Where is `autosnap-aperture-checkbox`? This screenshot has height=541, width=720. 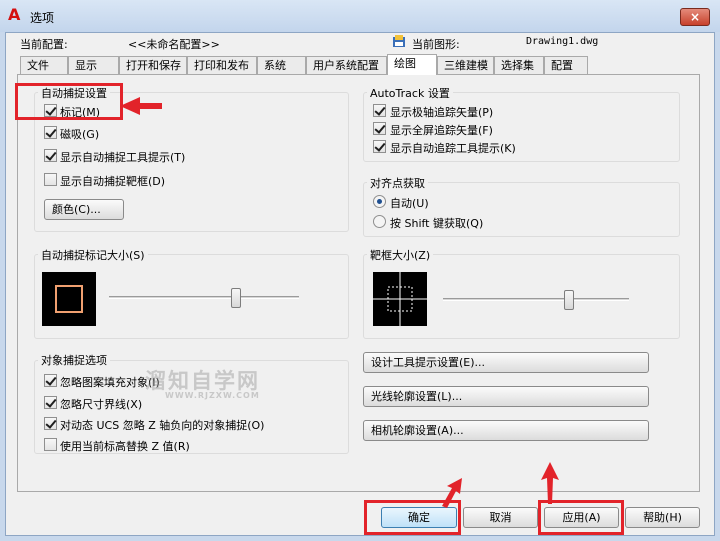 autosnap-aperture-checkbox is located at coordinates (50, 179).